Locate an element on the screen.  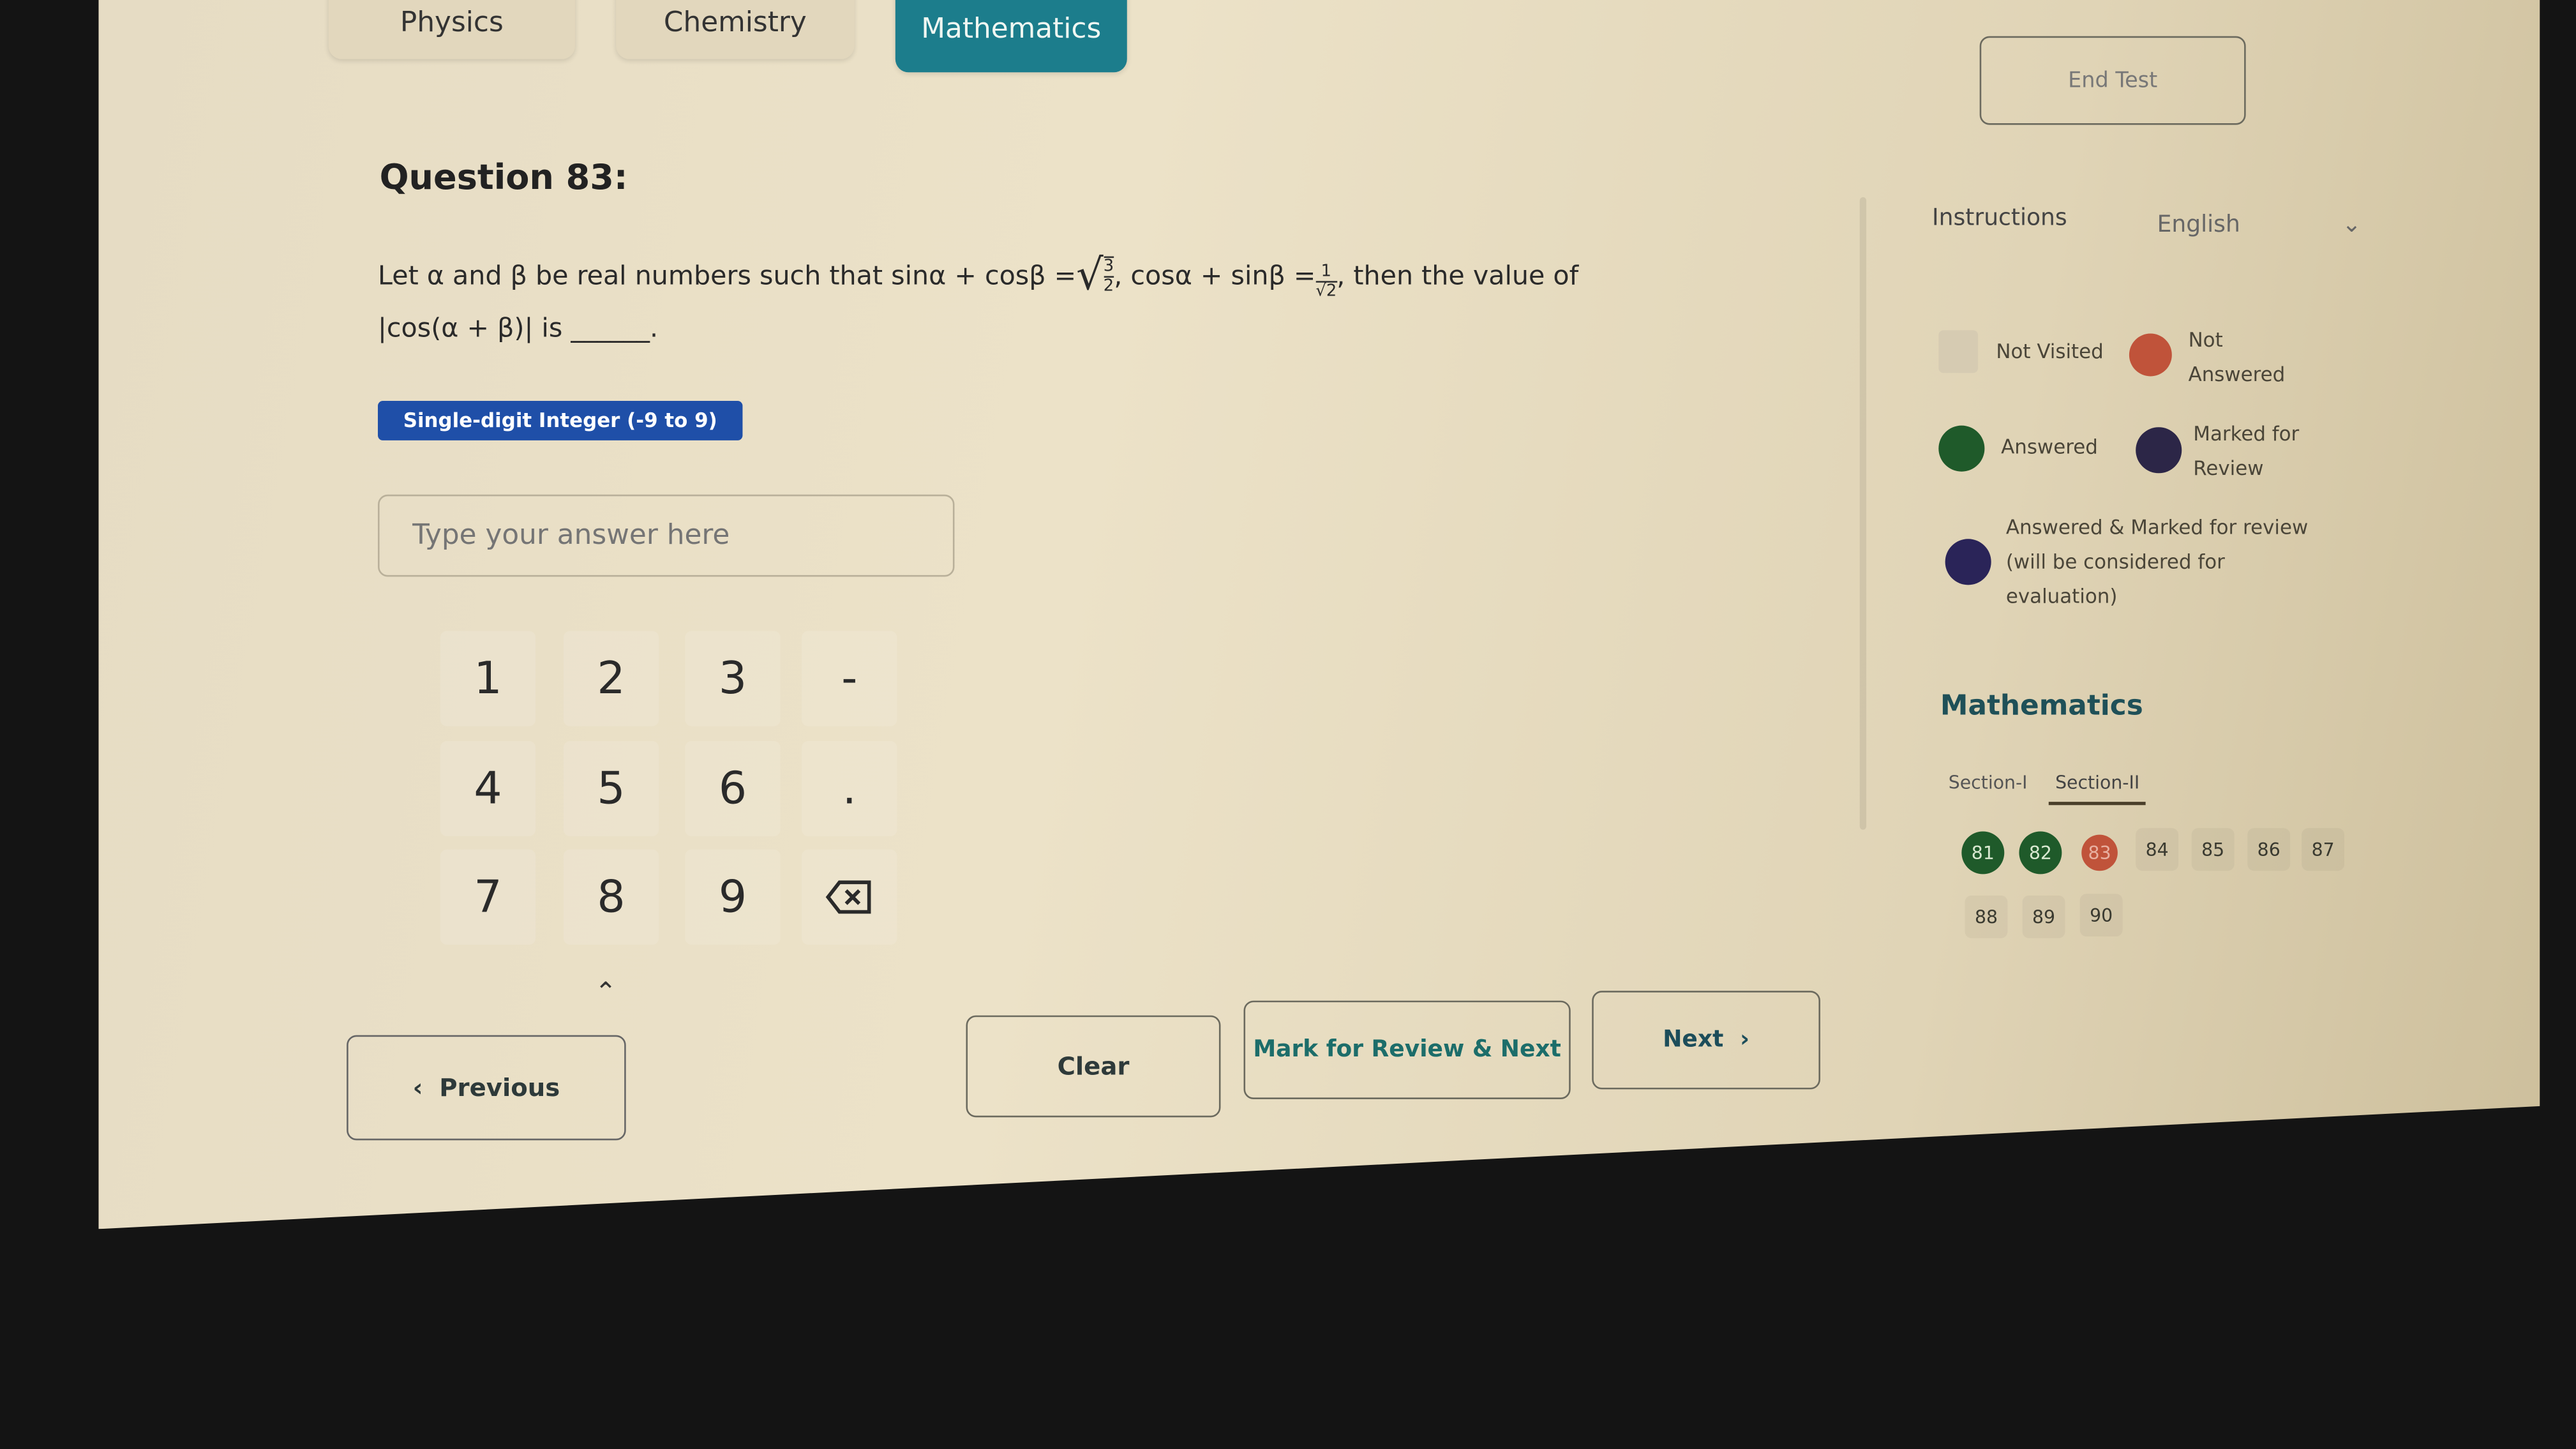
tab-physics: Physics is located at coordinates (451, 29).